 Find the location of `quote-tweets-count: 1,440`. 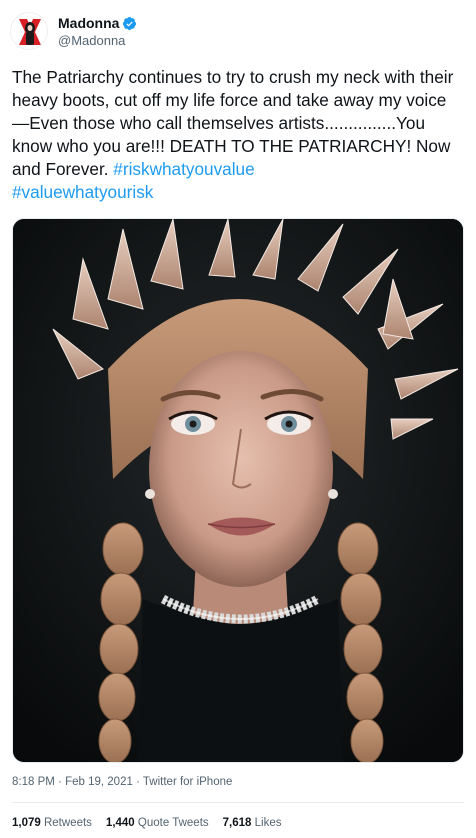

quote-tweets-count: 1,440 is located at coordinates (120, 823).